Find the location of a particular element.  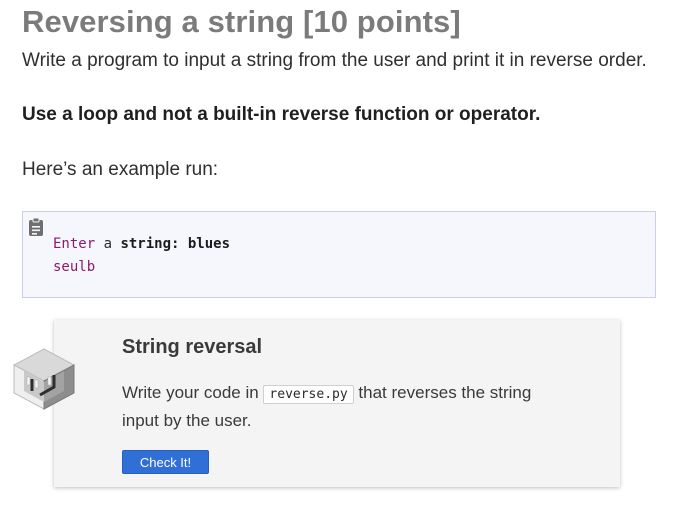

example-label: Here’s an example run: is located at coordinates (120, 169).